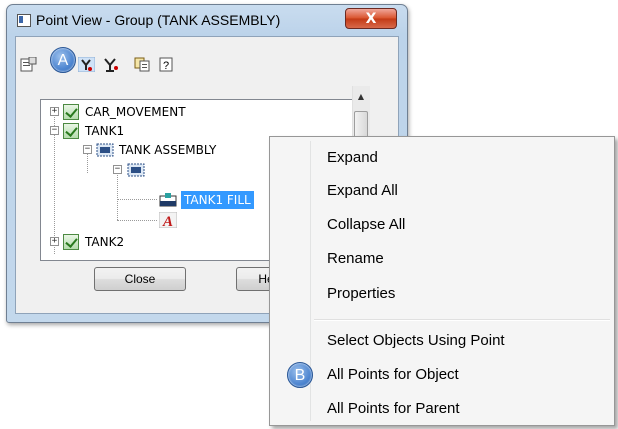 The height and width of the screenshot is (429, 618). Describe the element at coordinates (393, 410) in the screenshot. I see `menu-item-all-points-for-parent: All Points for Parent` at that location.